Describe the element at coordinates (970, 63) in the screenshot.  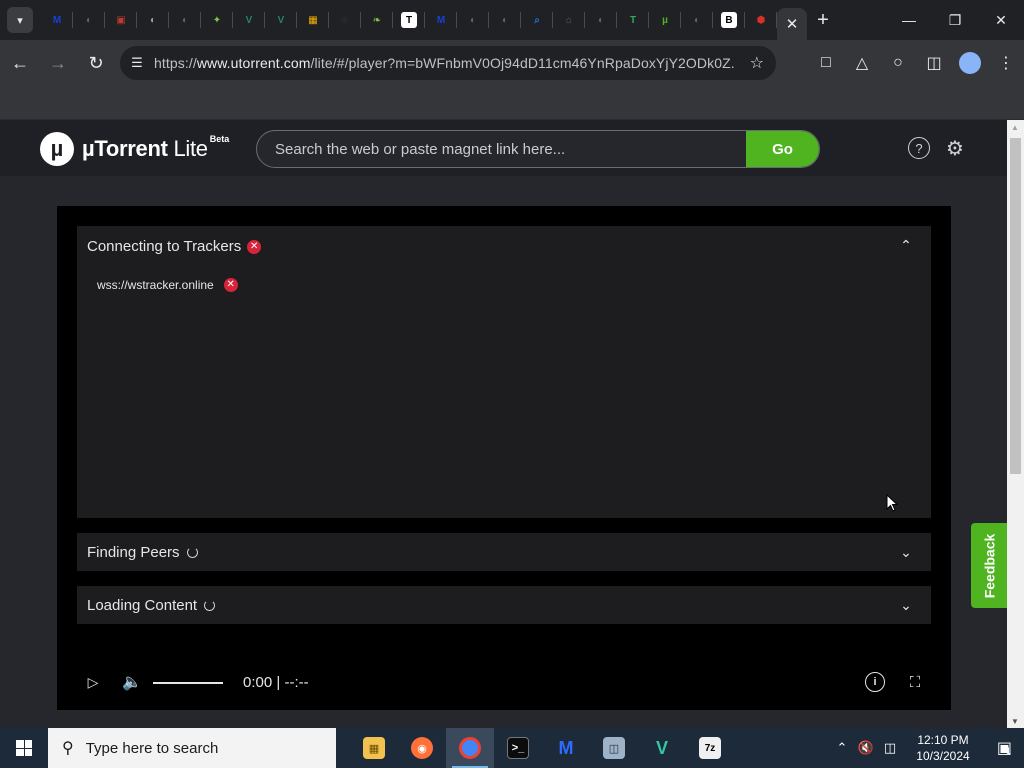
I see `profile-avatar-icon` at that location.